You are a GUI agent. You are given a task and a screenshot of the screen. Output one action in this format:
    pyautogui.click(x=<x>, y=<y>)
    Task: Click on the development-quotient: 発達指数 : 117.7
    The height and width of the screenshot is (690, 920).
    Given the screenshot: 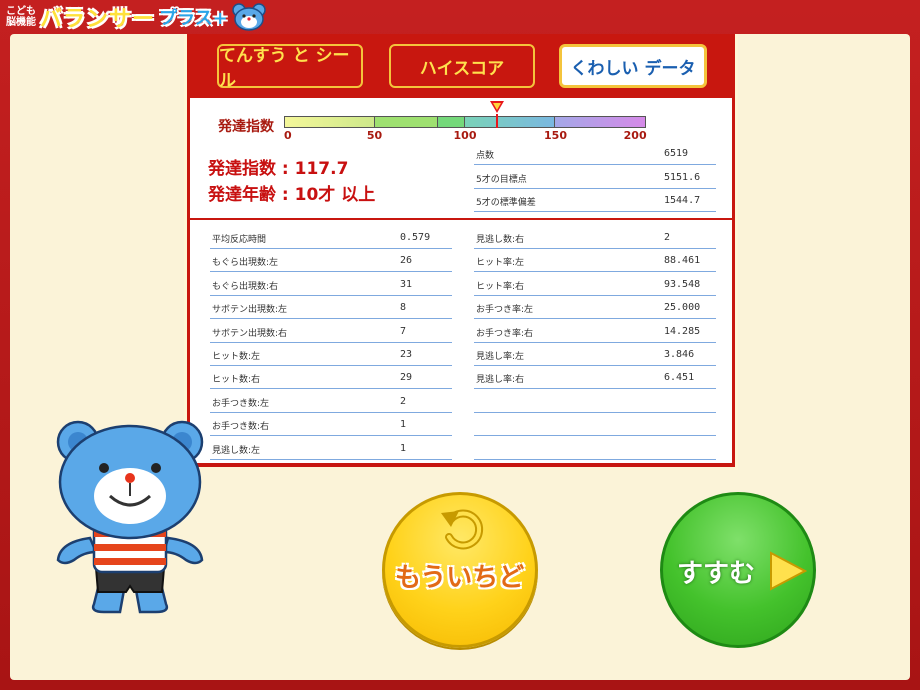 What is the action you would take?
    pyautogui.click(x=278, y=169)
    